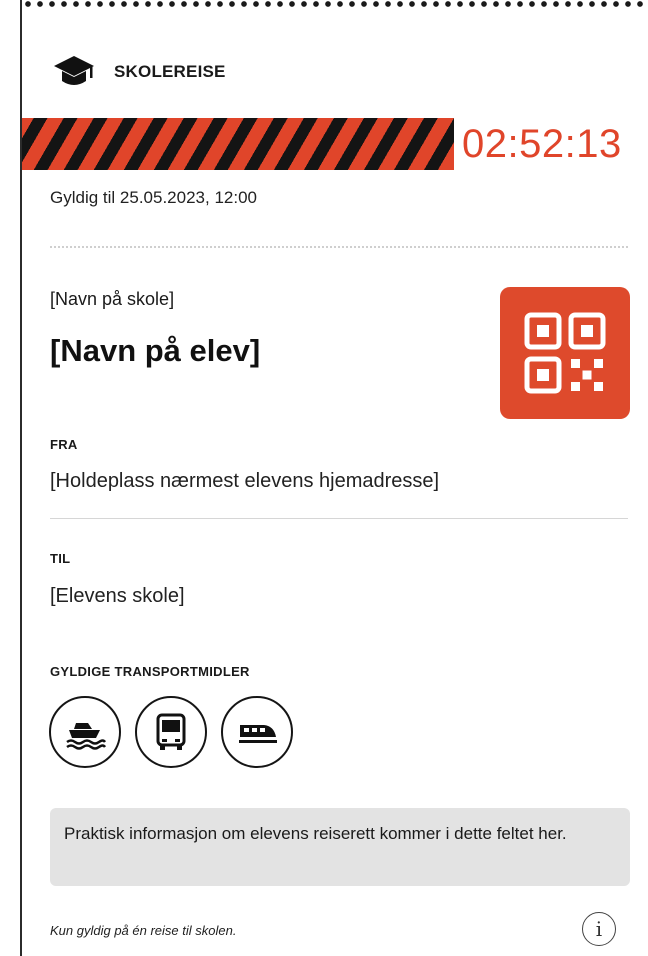  What do you see at coordinates (339, 518) in the screenshot?
I see `divider` at bounding box center [339, 518].